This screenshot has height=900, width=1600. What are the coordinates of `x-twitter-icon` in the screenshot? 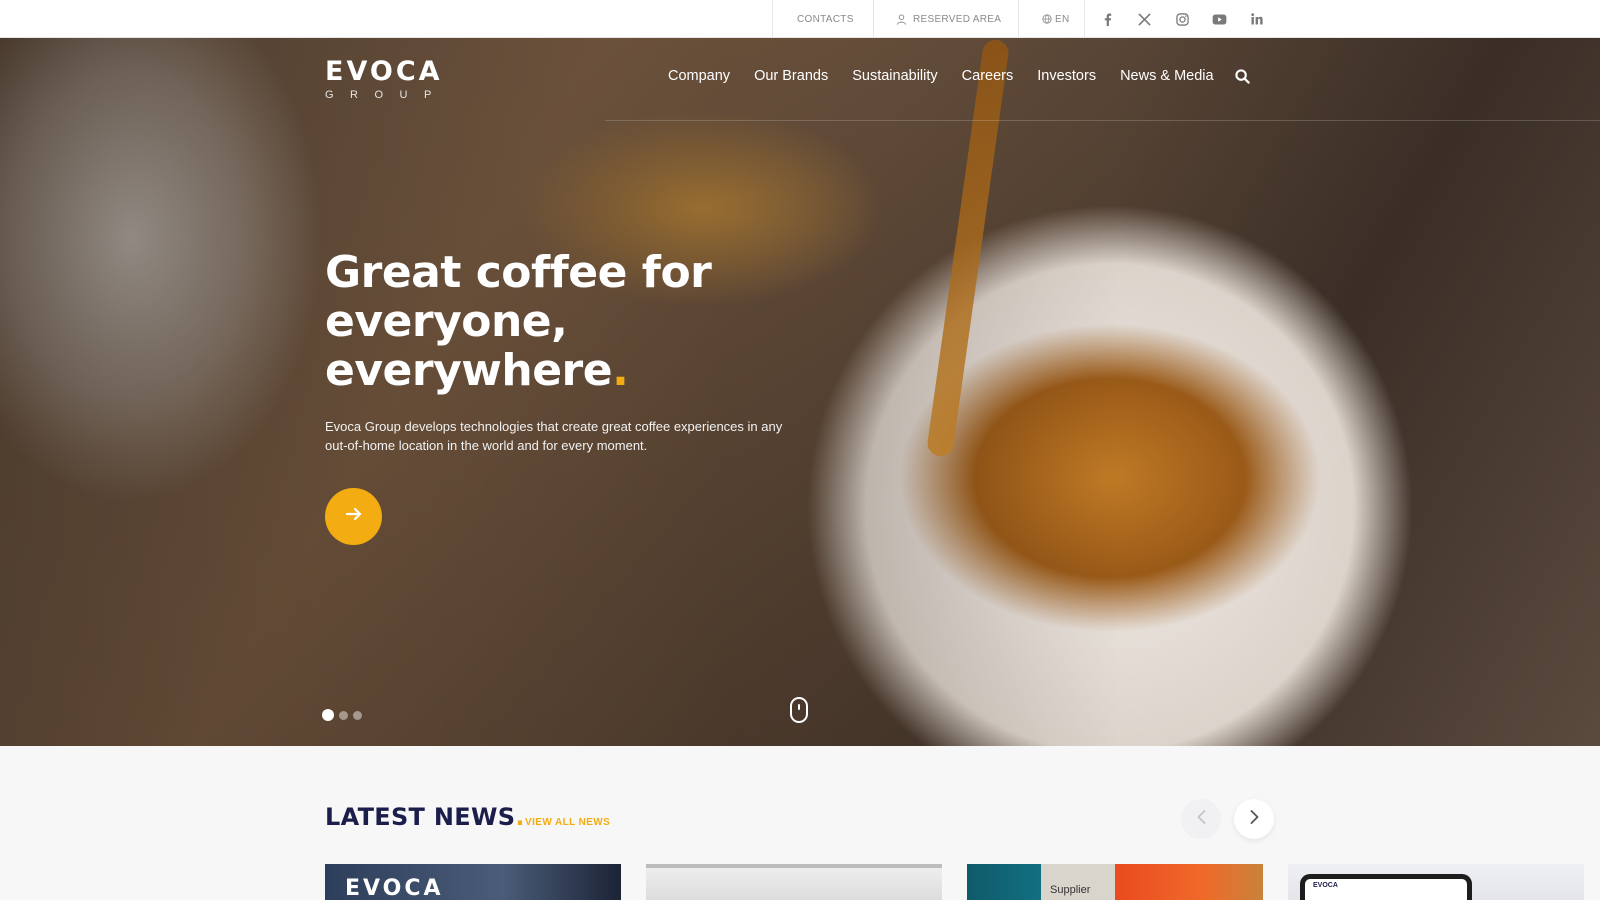 It's located at (1144, 19).